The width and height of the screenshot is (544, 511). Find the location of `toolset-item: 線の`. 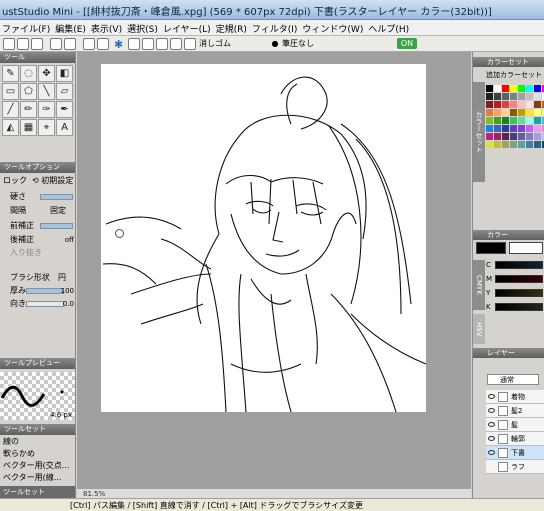

toolset-item: 線の is located at coordinates (37, 442).